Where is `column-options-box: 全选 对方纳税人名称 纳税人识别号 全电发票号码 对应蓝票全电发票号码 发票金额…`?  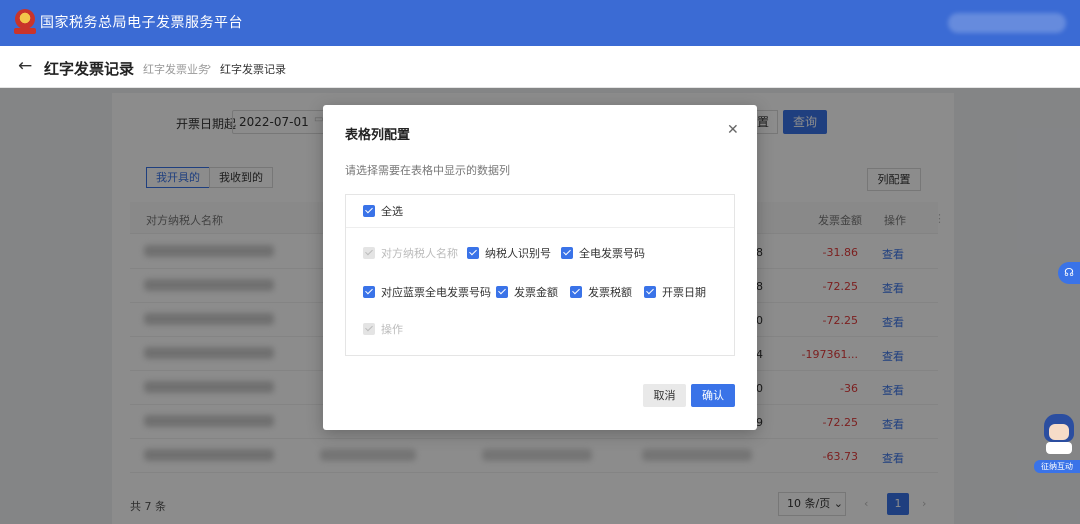
column-options-box: 全选 对方纳税人名称 纳税人识别号 全电发票号码 对应蓝票全电发票号码 发票金额… is located at coordinates (540, 275).